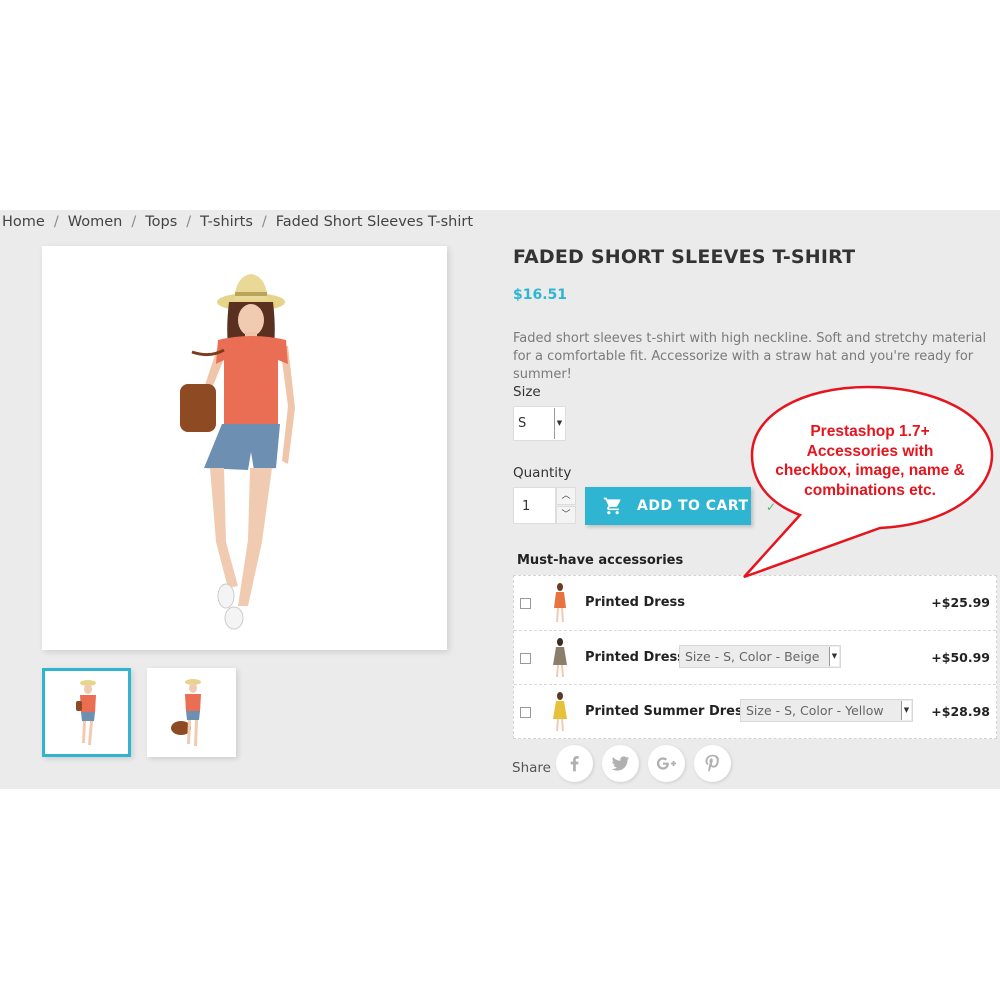 The width and height of the screenshot is (1000, 1000). I want to click on share-twitter-button, so click(620, 763).